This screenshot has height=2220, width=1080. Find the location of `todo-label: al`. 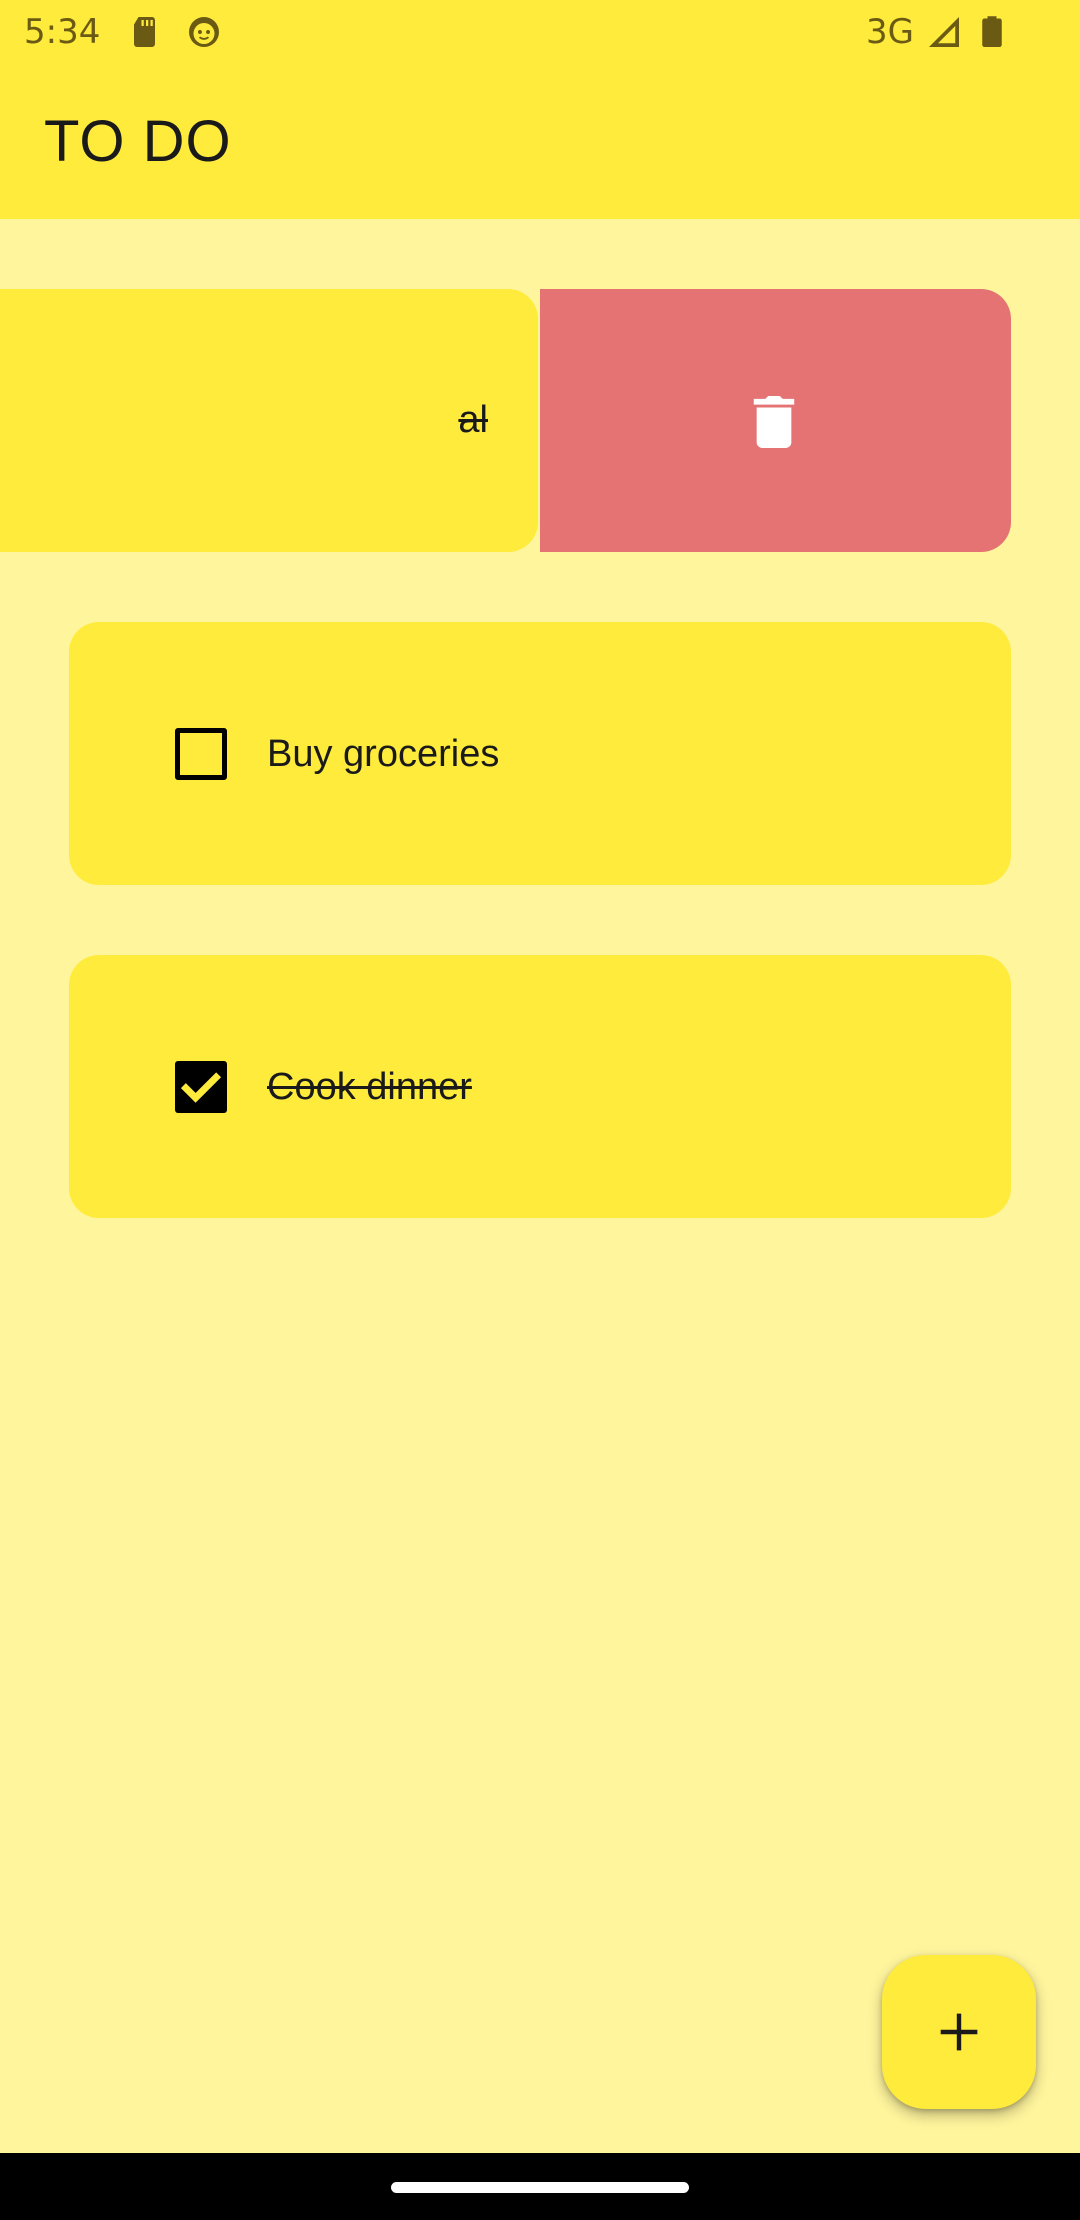

todo-label: al is located at coordinates (473, 420).